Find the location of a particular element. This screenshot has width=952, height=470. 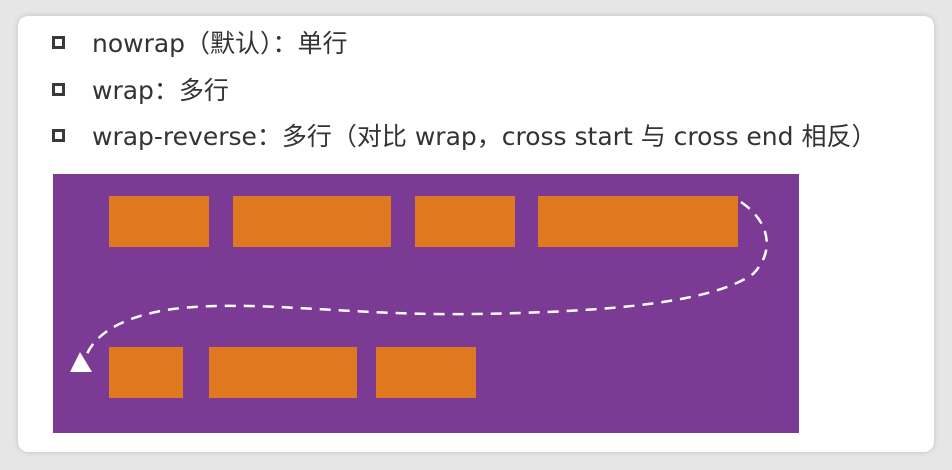

bullet-text: nowrap（默认）：单行 is located at coordinates (220, 43).